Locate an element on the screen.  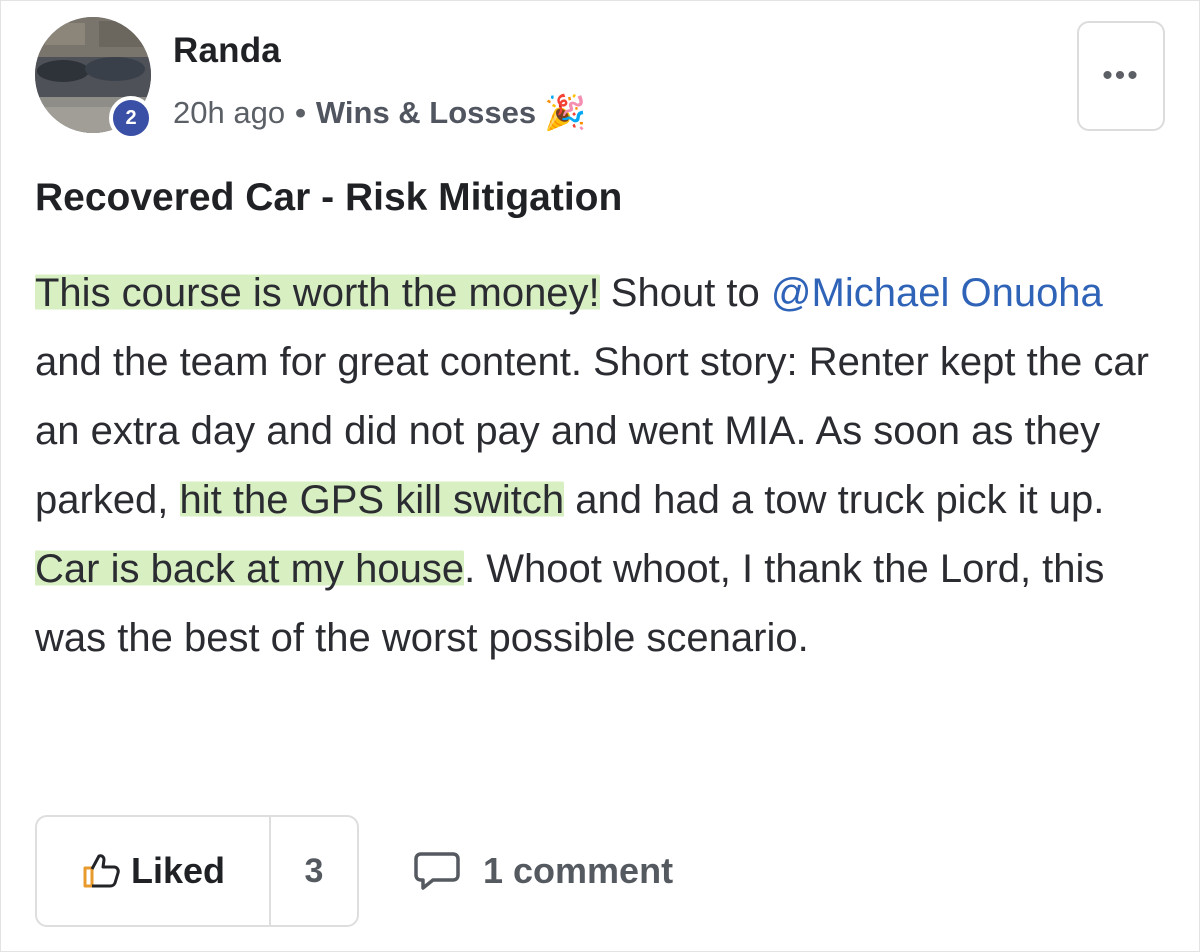
comments-button: 1 comment is located at coordinates (543, 871).